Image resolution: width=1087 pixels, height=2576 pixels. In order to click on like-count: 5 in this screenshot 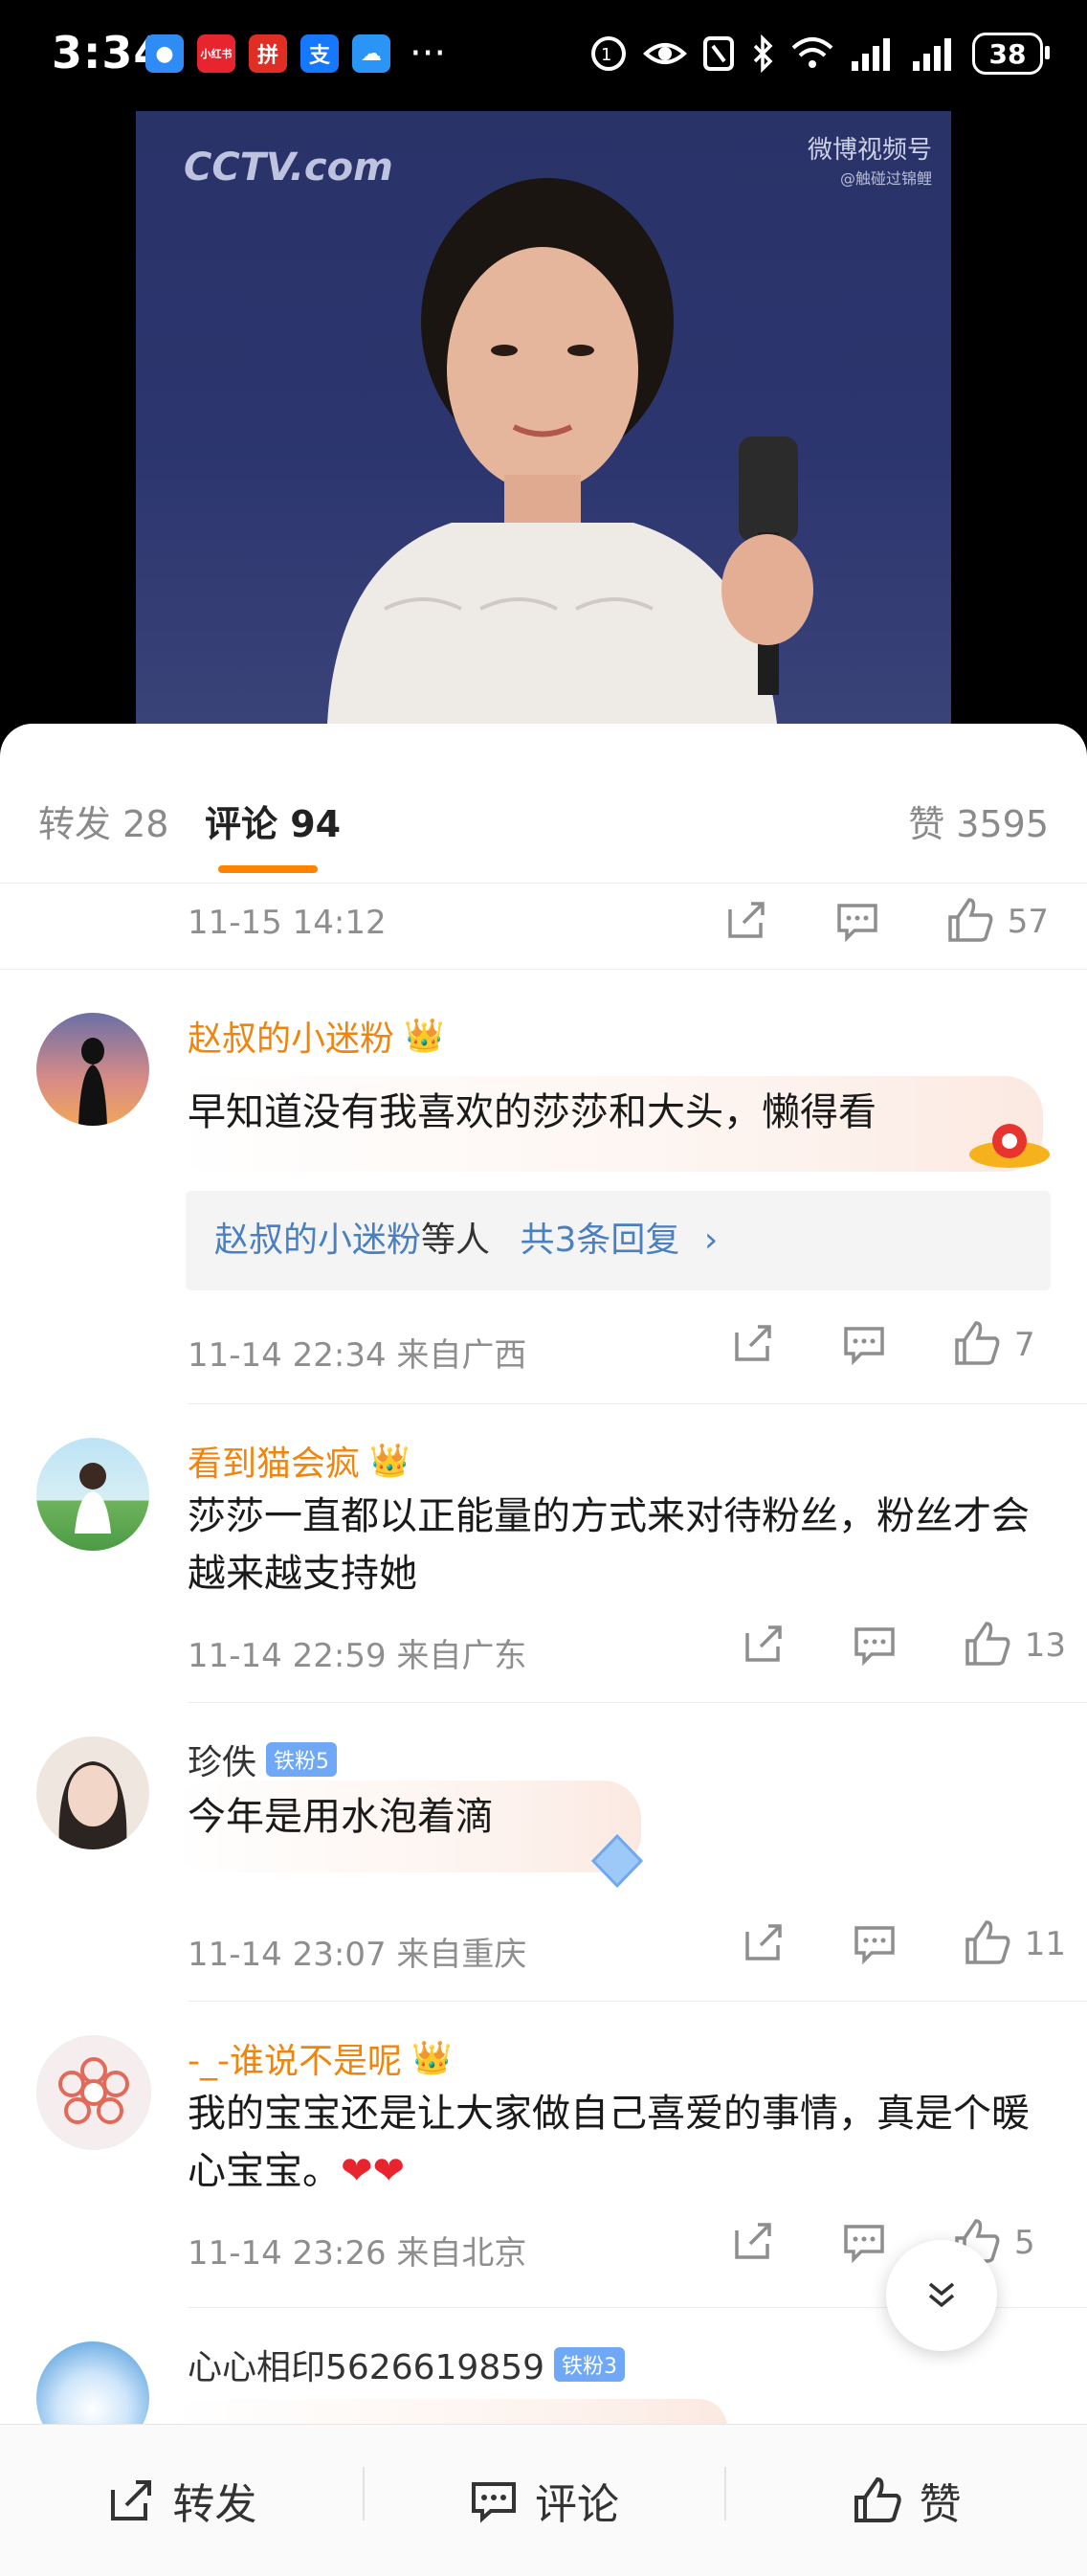, I will do `click(1024, 2243)`.